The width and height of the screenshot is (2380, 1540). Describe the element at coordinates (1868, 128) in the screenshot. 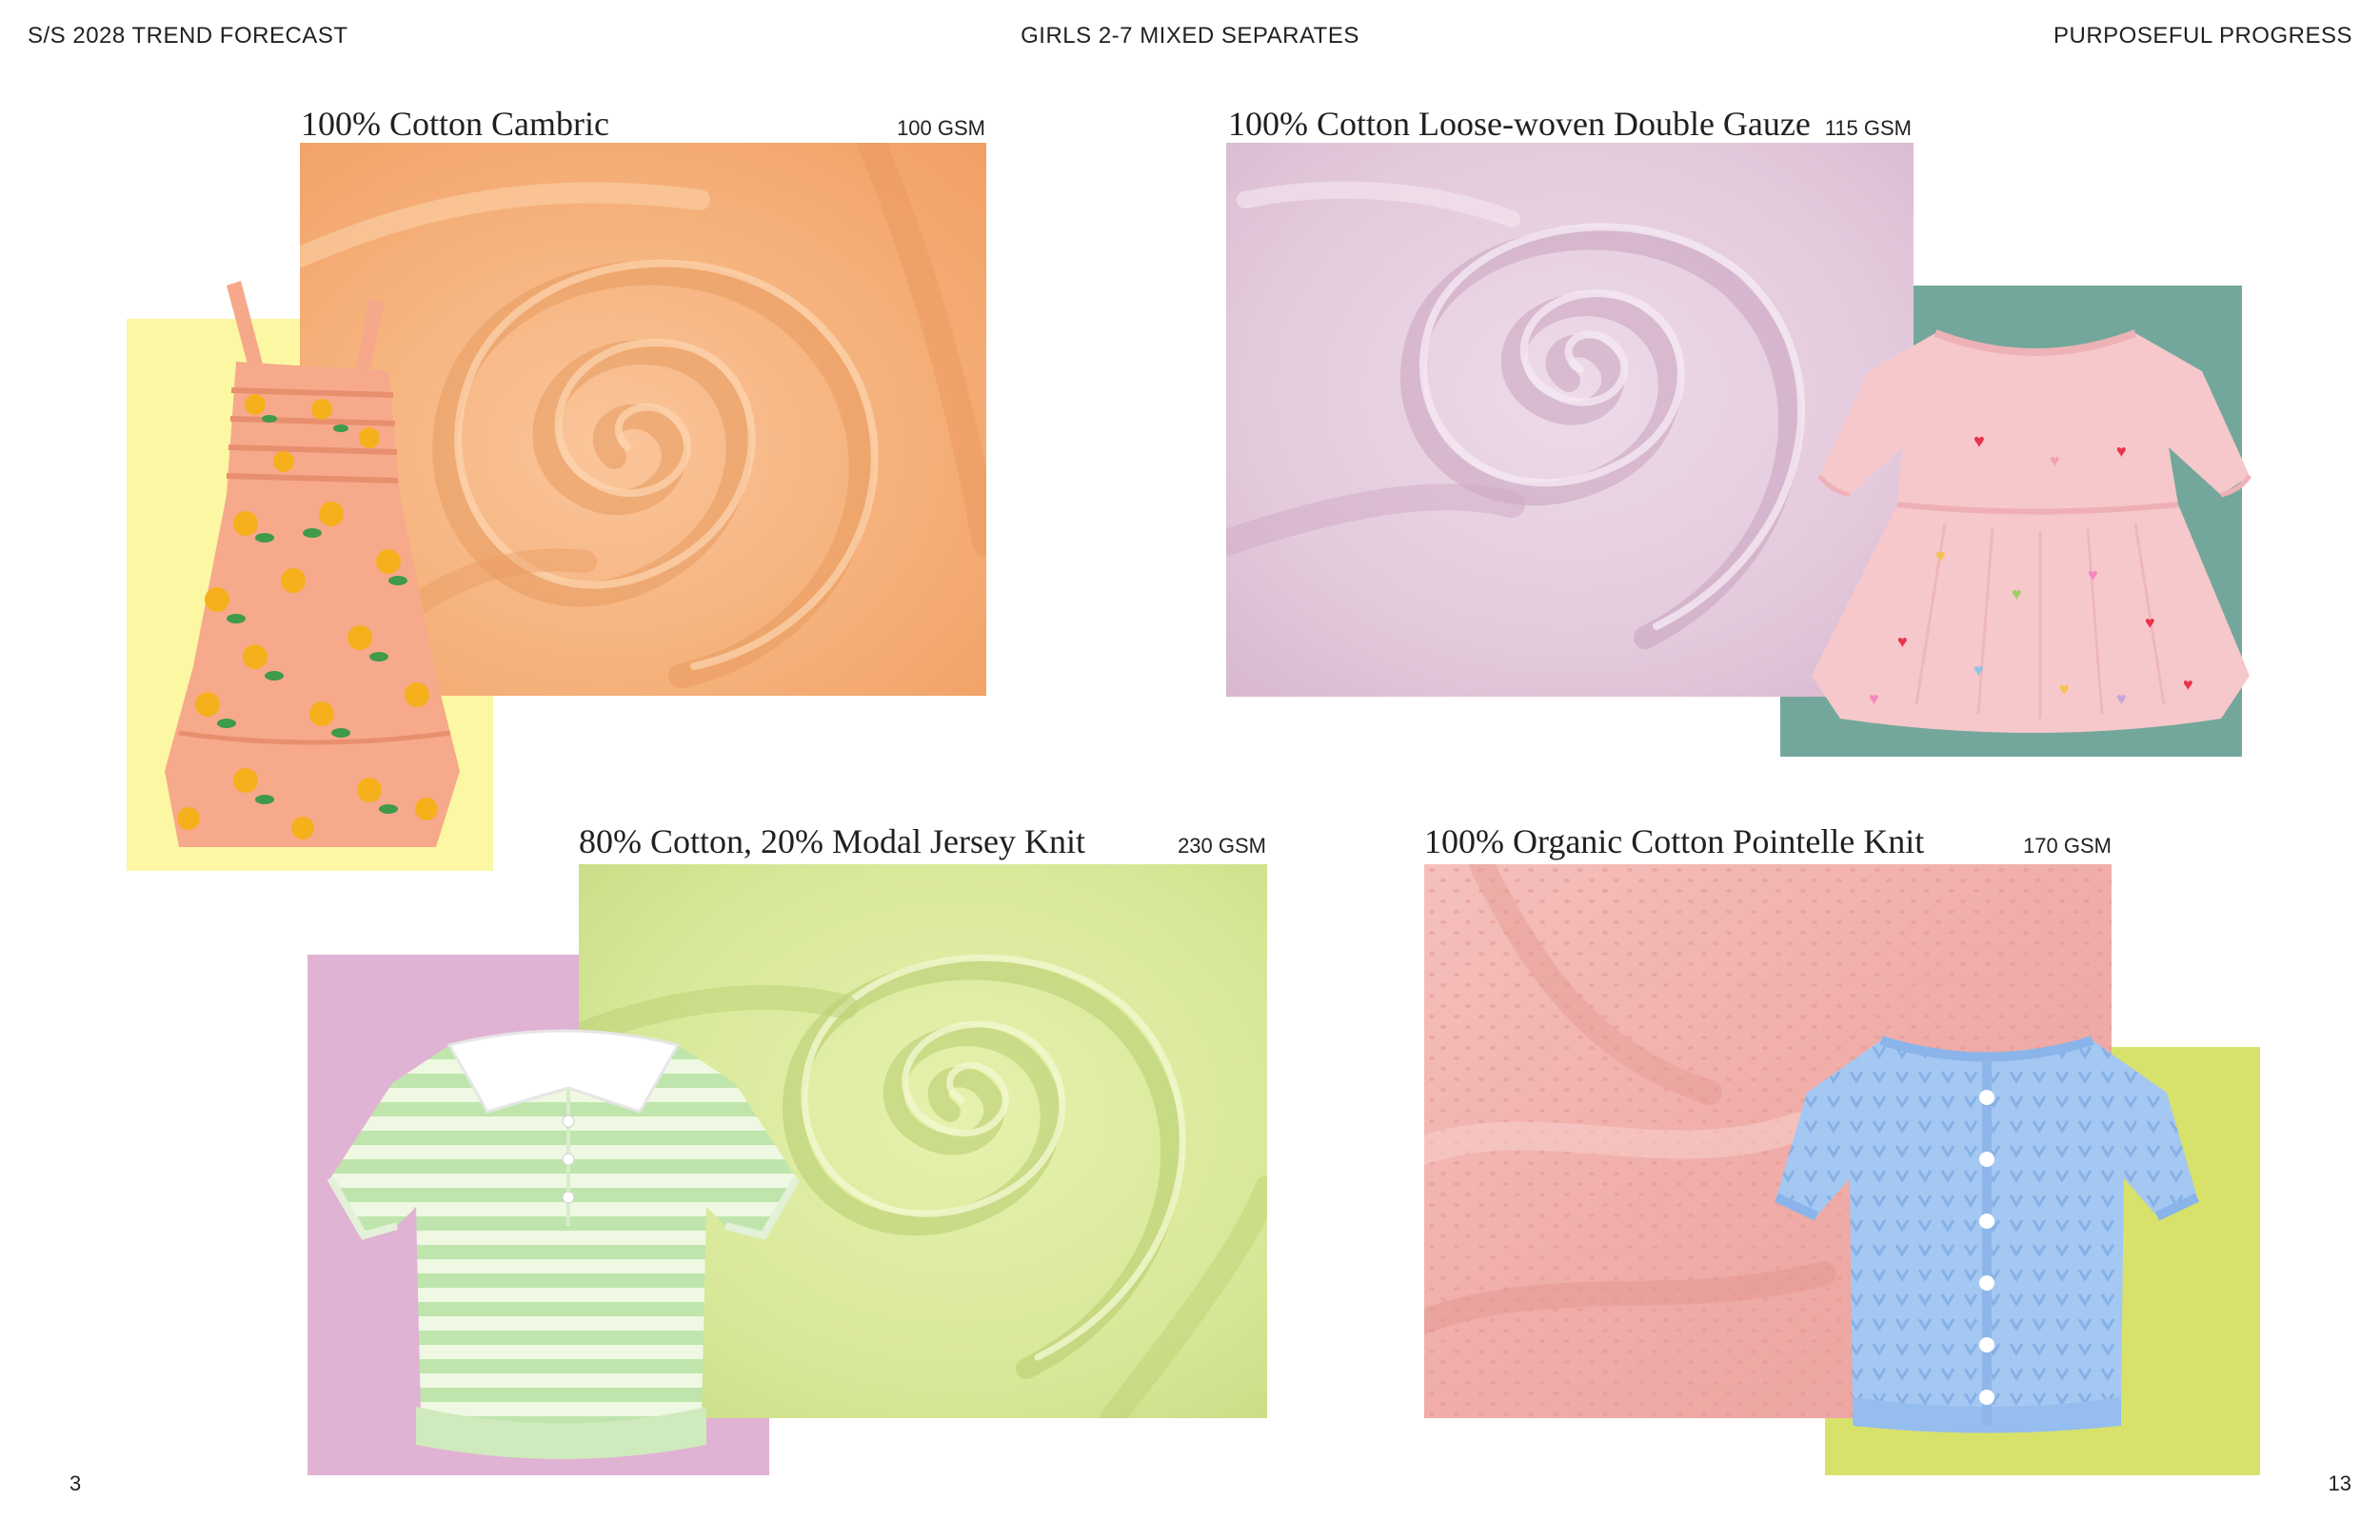

I see `fabric-weight-double-gauze: 115 GSM` at that location.